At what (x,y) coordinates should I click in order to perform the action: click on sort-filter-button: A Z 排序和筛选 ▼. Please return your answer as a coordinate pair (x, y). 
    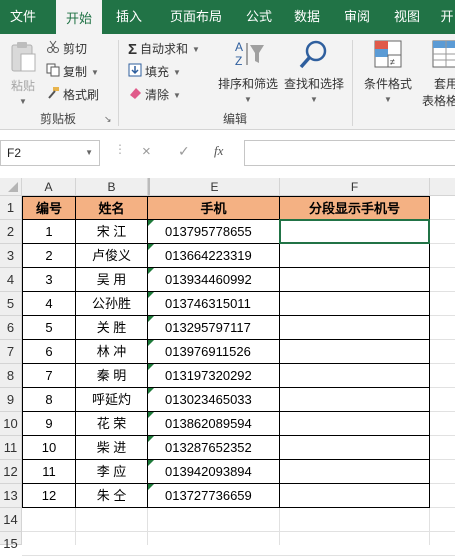
    Looking at the image, I should click on (248, 72).